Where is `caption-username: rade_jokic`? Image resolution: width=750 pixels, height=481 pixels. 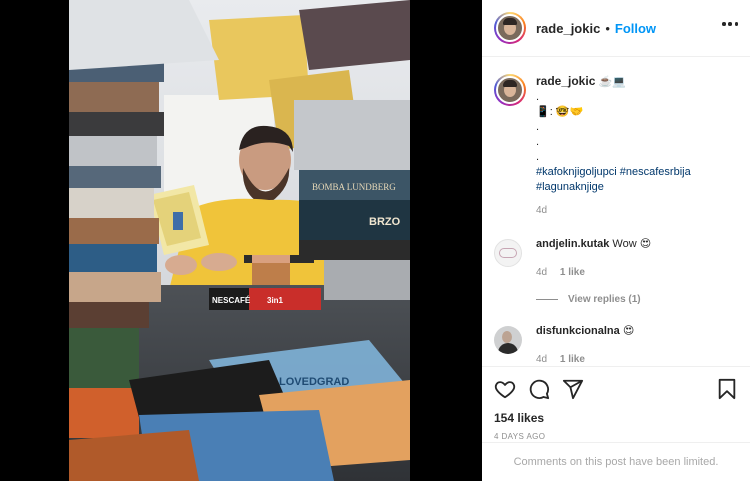 caption-username: rade_jokic is located at coordinates (565, 81).